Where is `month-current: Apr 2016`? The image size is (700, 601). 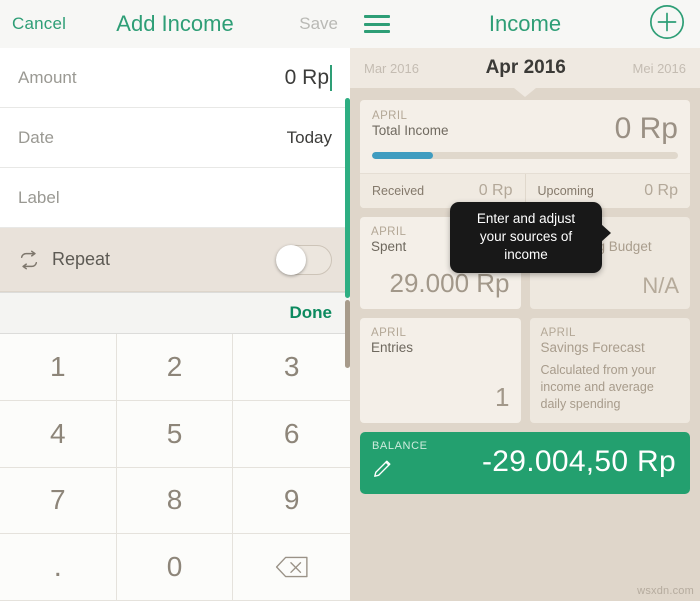 month-current: Apr 2016 is located at coordinates (526, 68).